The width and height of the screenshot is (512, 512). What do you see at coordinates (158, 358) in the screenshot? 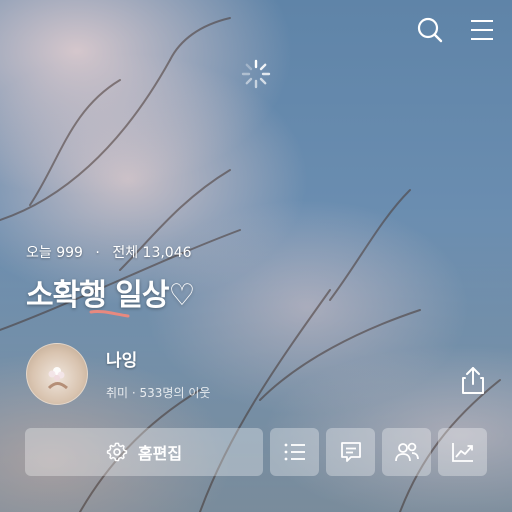
I see `profile-name: 나잉` at bounding box center [158, 358].